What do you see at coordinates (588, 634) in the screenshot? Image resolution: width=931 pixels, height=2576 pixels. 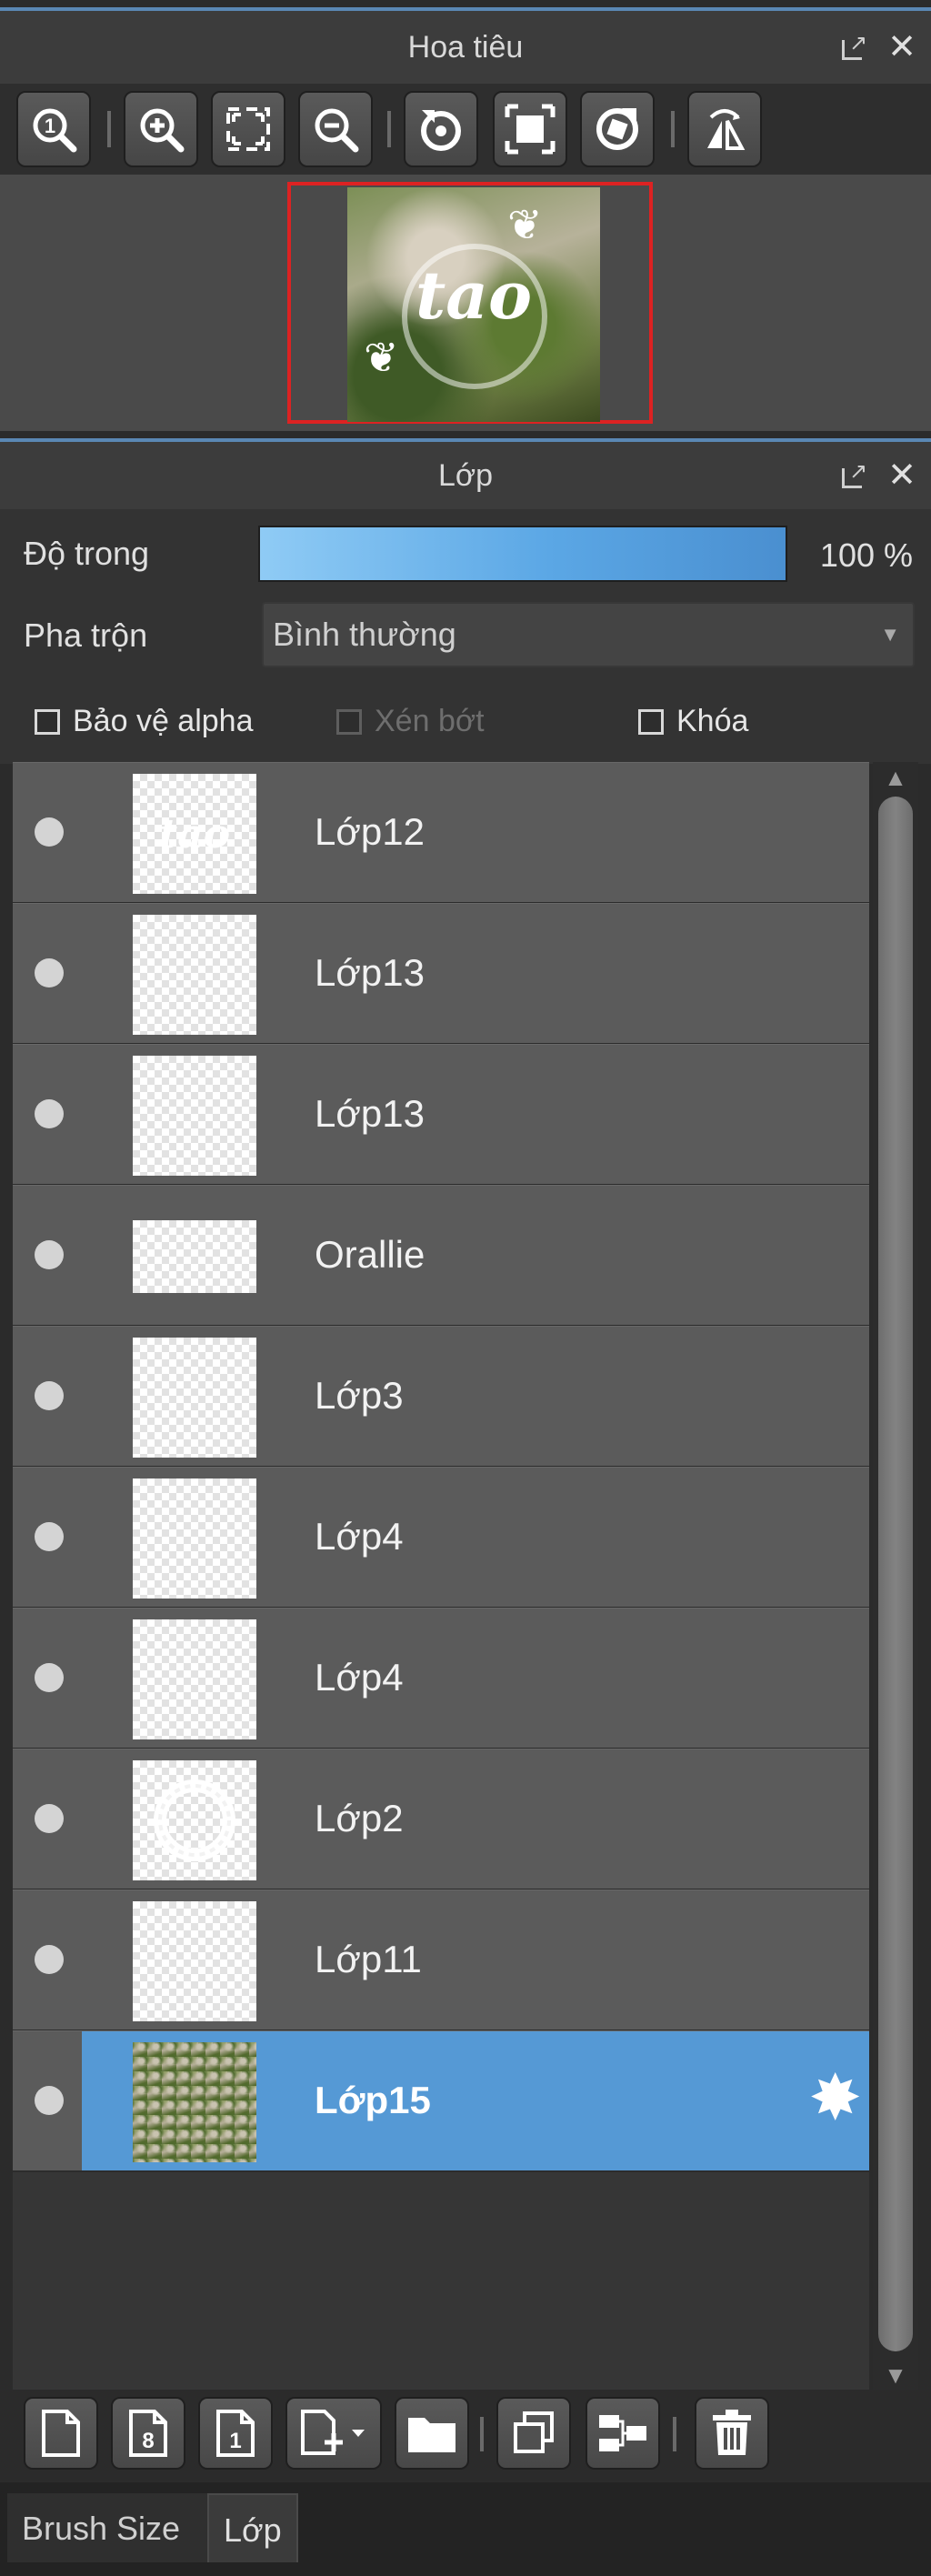 I see `blend-mode-select: Bình thường ▼` at bounding box center [588, 634].